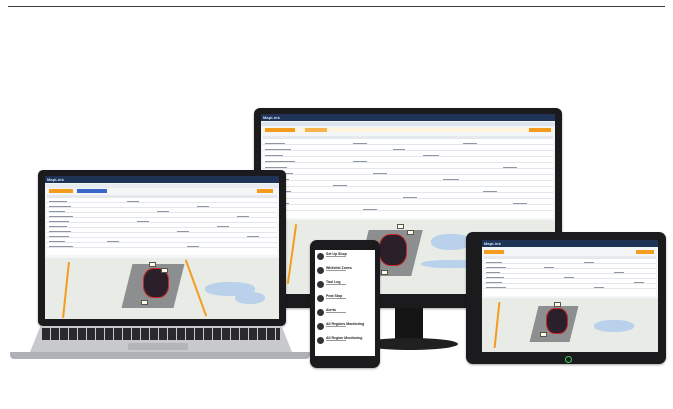 This screenshot has width=673, height=409. Describe the element at coordinates (345, 285) in the screenshot. I see `app-menu-item: Tool Log` at that location.